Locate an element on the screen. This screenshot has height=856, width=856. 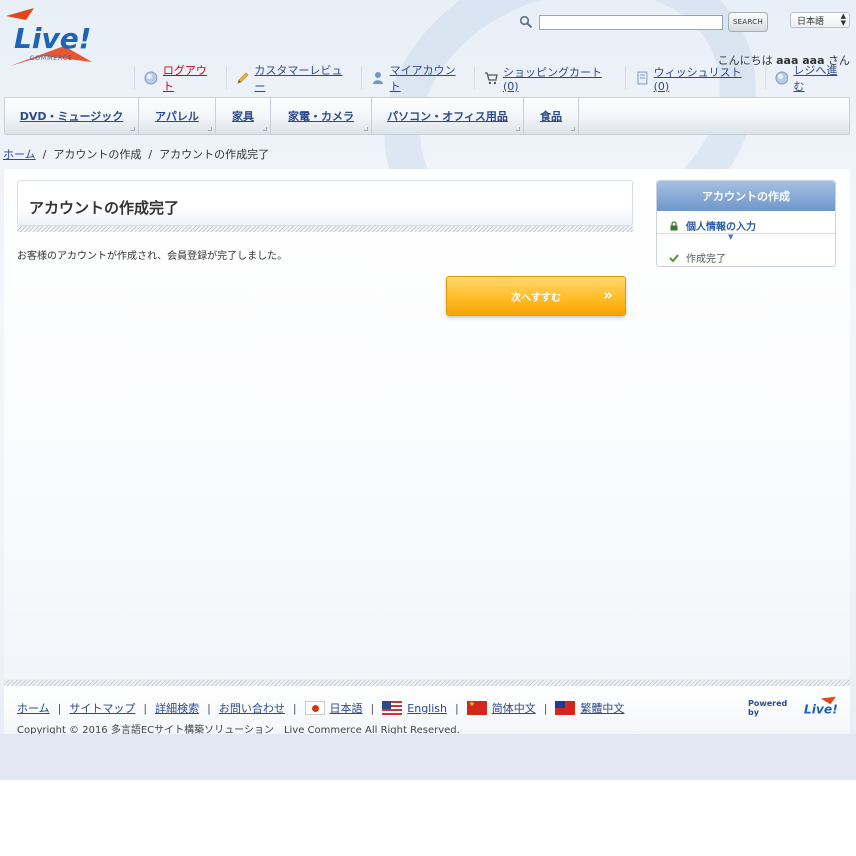
breadcrumb-home: ホーム is located at coordinates (19, 154).